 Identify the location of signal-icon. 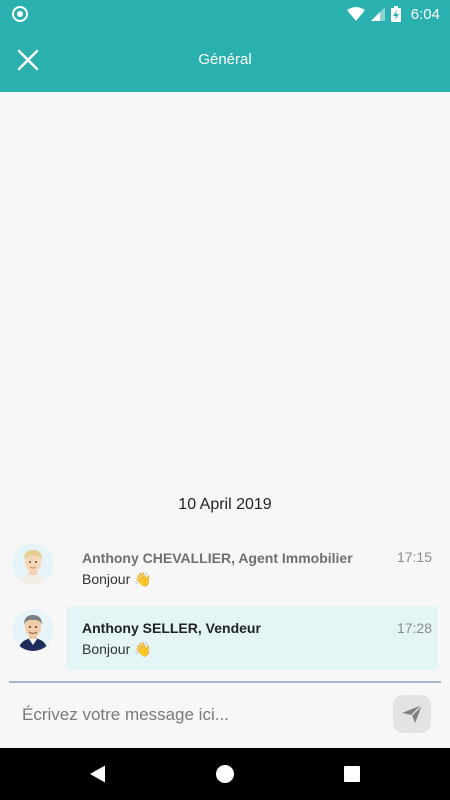
(377, 14).